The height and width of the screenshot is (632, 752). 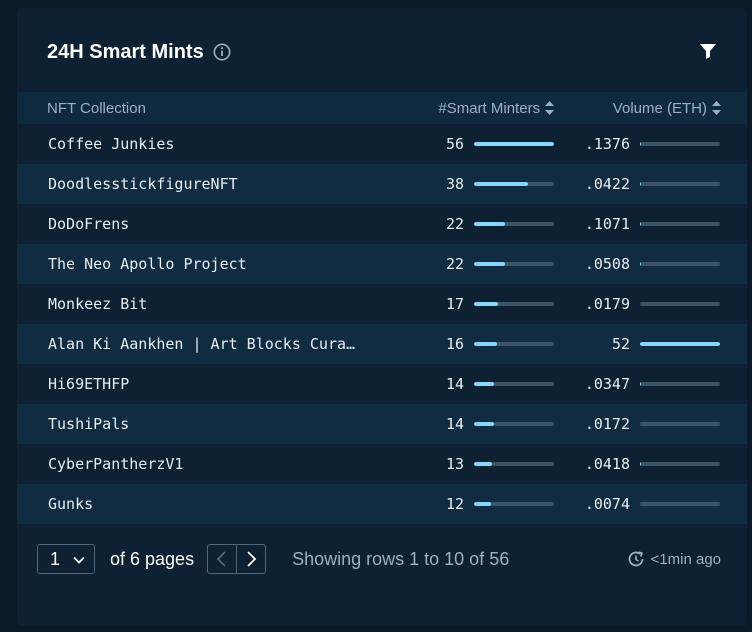 I want to click on minters-cell: 22, so click(x=468, y=264).